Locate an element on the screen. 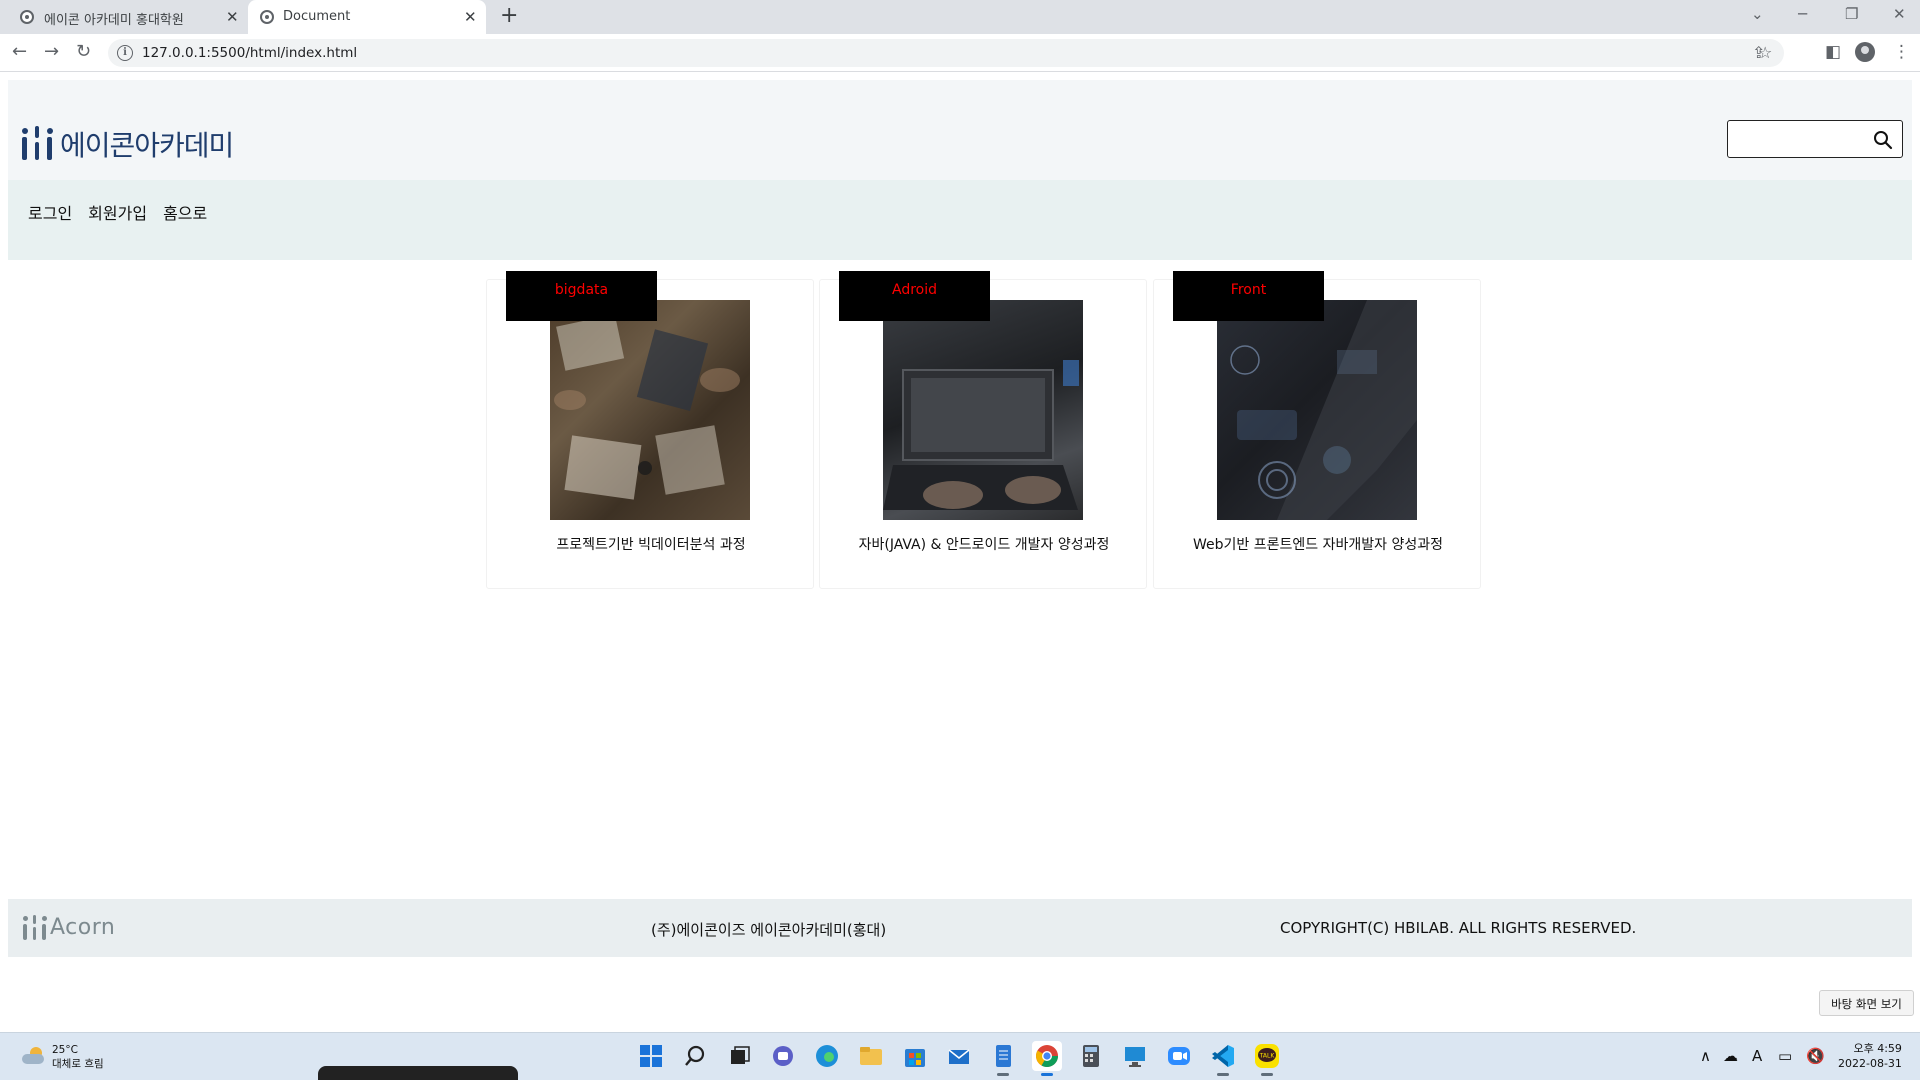 The image size is (1920, 1080). course-card: Adroid 자바(JAVA) & 안드로이드 개발자 양성과정 is located at coordinates (983, 430).